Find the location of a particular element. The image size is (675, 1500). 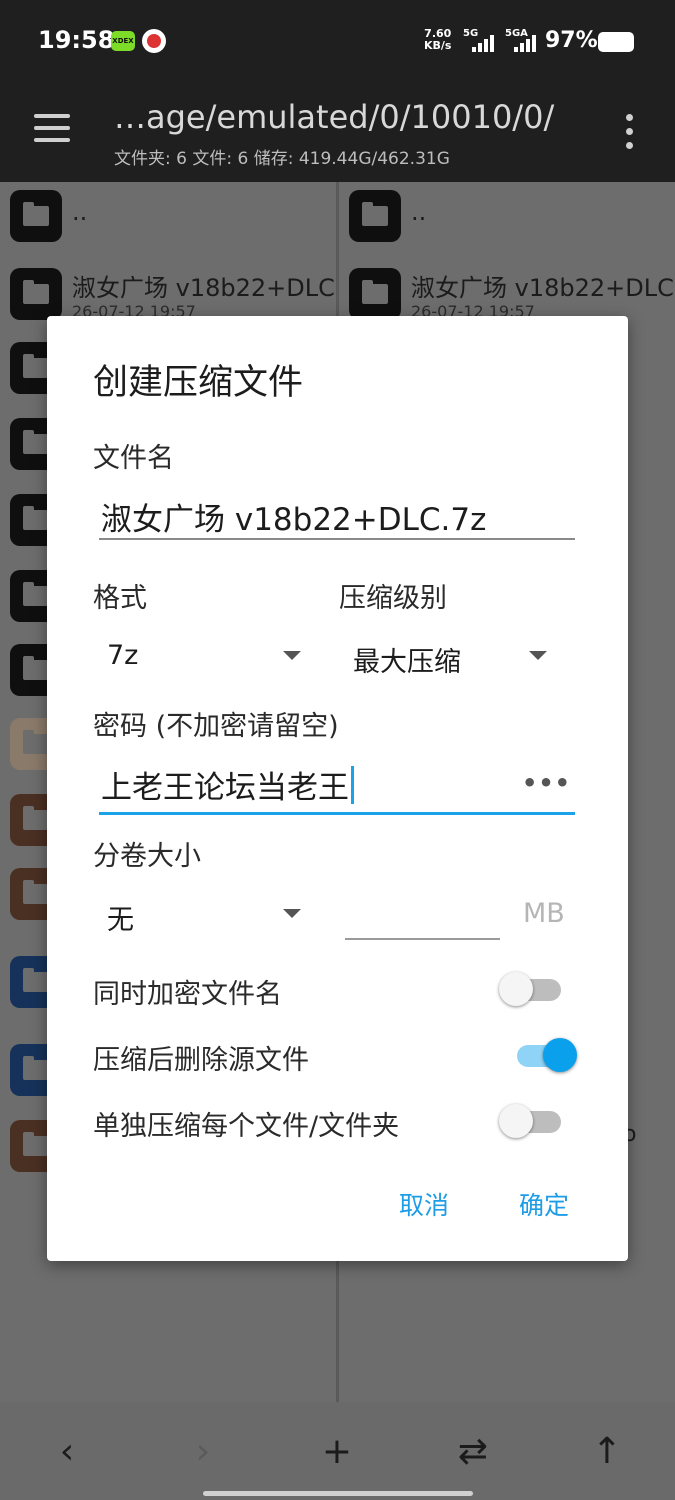

hamburger-menu-icon is located at coordinates (52, 128).